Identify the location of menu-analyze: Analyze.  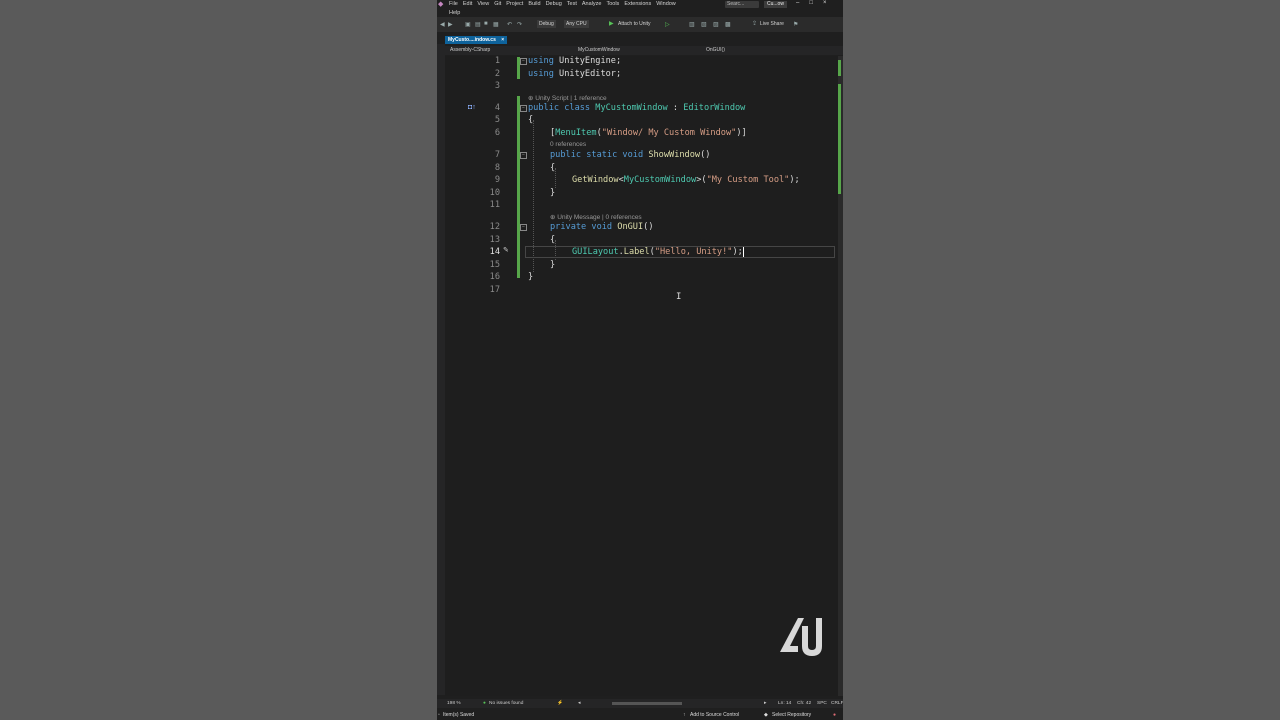
(592, 4).